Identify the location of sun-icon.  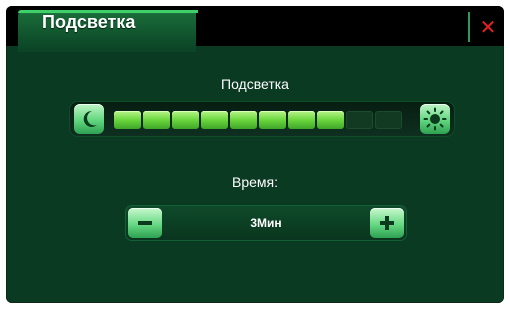
(435, 119).